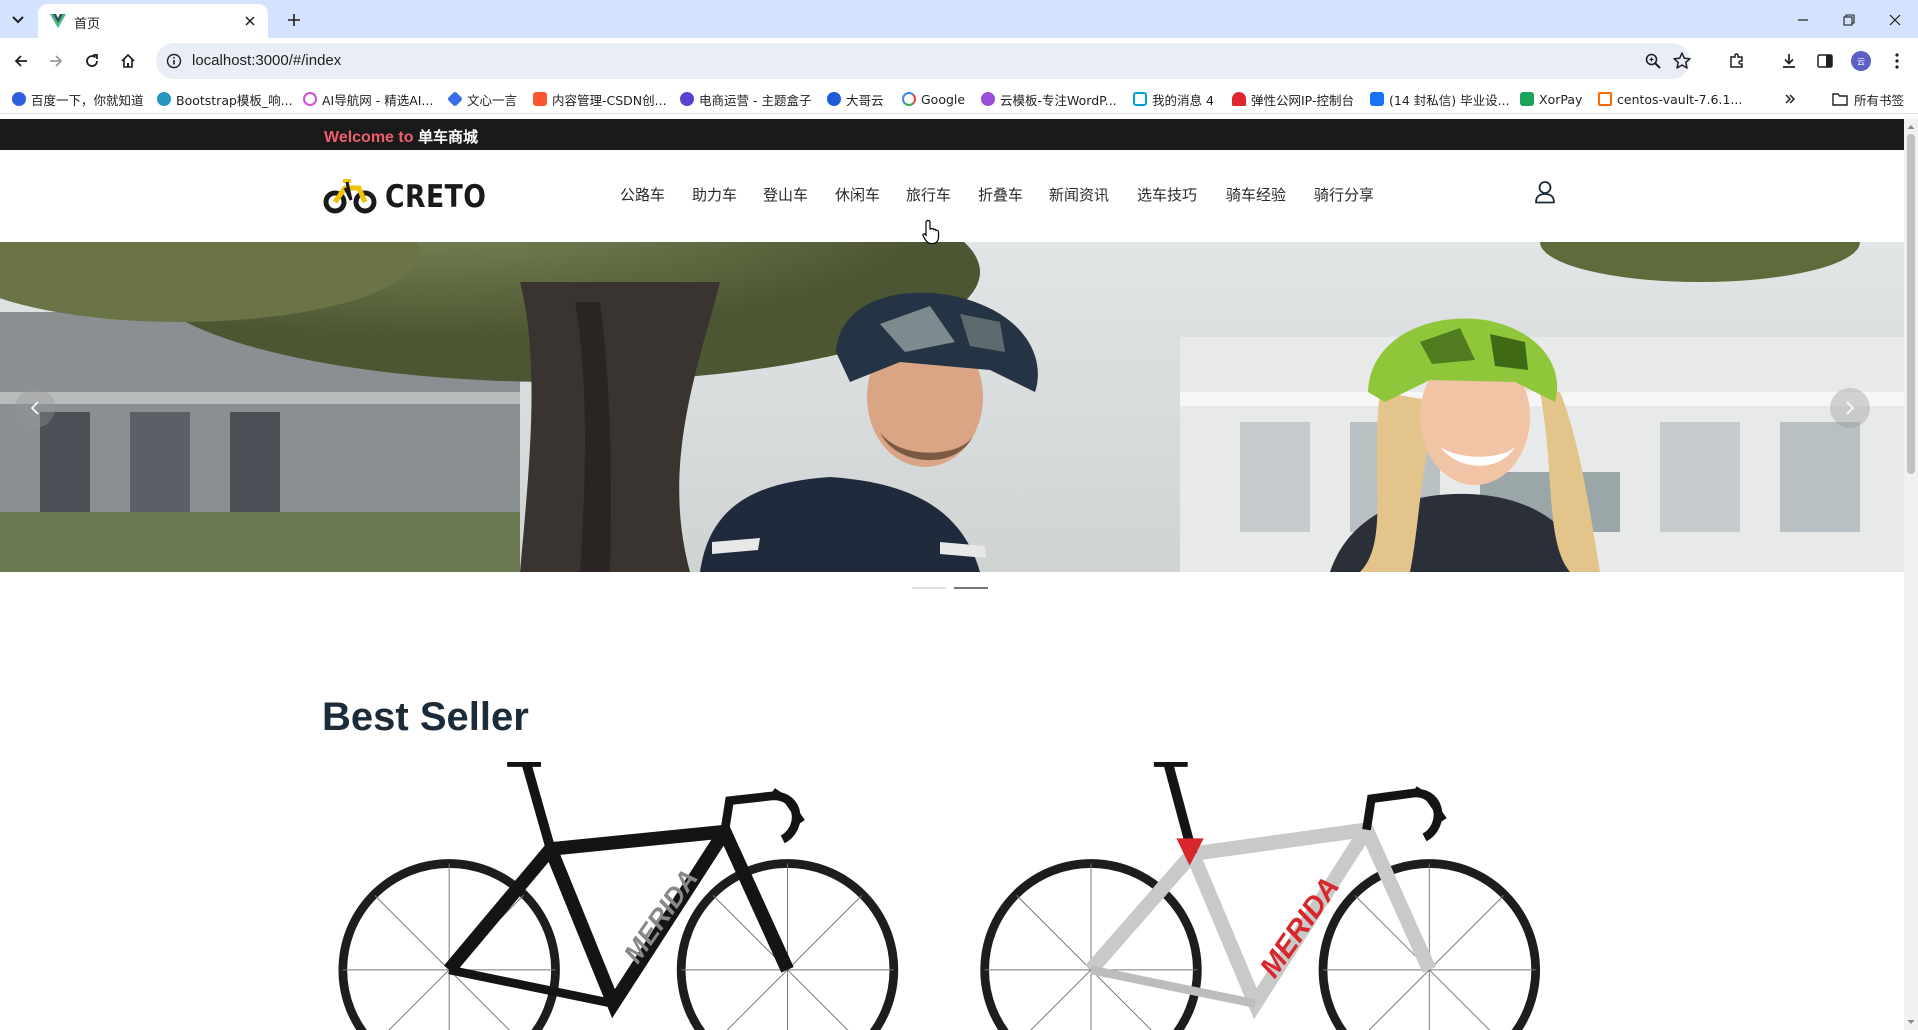 The height and width of the screenshot is (1030, 1918). What do you see at coordinates (714, 194) in the screenshot?
I see `nav-e-bike: 助力车` at bounding box center [714, 194].